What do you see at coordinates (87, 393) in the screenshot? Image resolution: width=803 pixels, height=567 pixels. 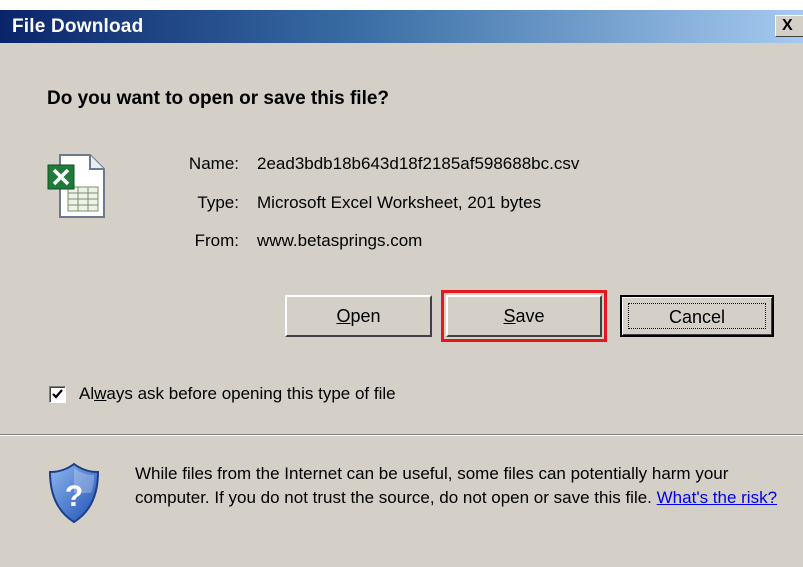 I see `always-ask-label-start: Al` at bounding box center [87, 393].